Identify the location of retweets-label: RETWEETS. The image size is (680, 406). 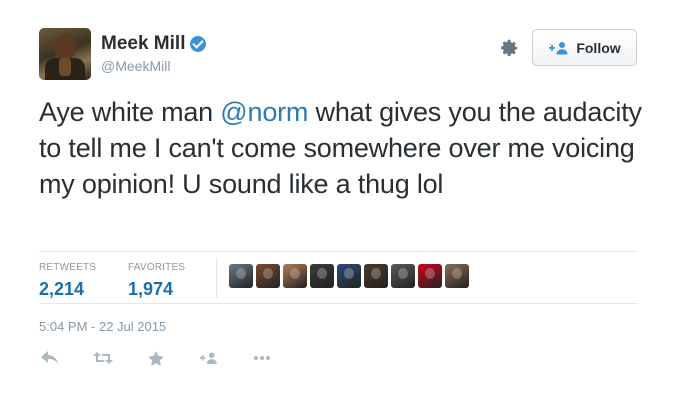
(68, 267).